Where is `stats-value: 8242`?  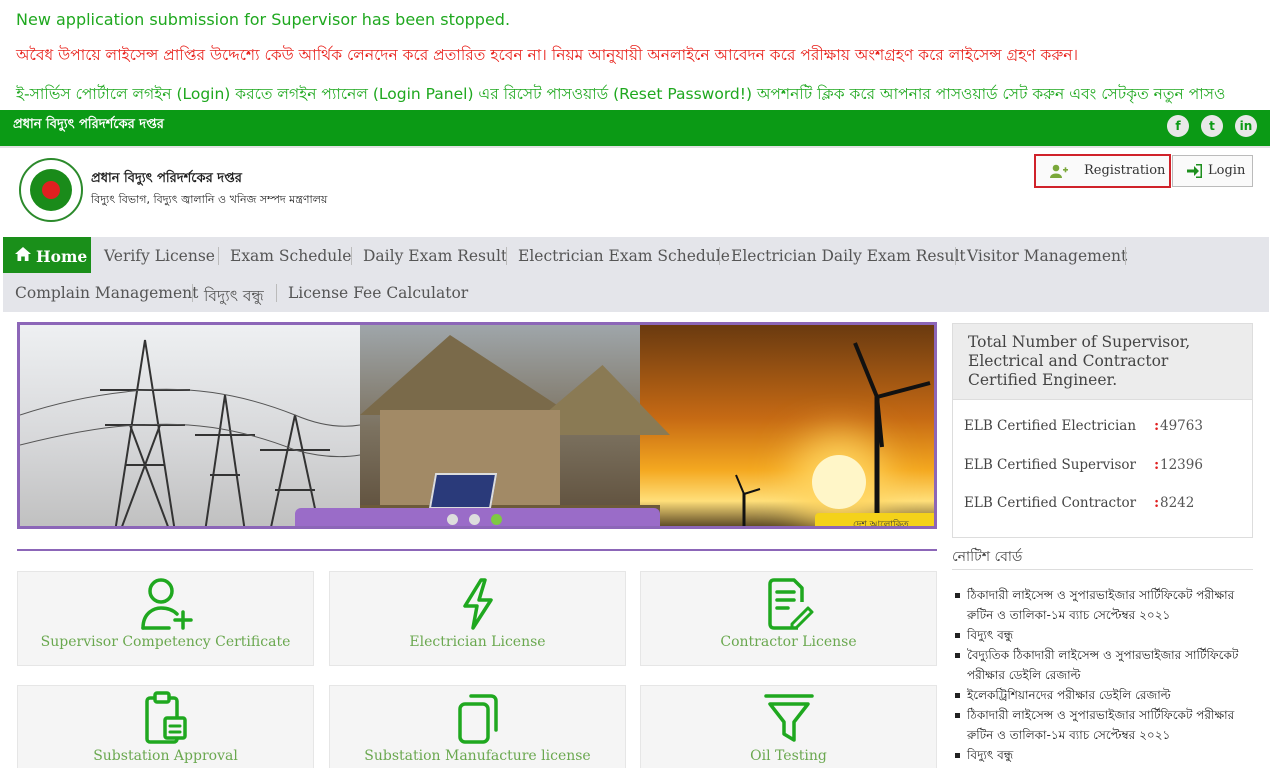
stats-value: 8242 is located at coordinates (1177, 503).